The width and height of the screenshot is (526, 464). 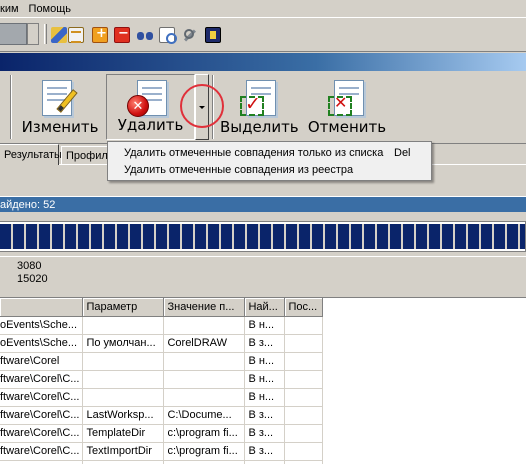 I want to click on unselect-button: ✕ Отменить, so click(x=347, y=108).